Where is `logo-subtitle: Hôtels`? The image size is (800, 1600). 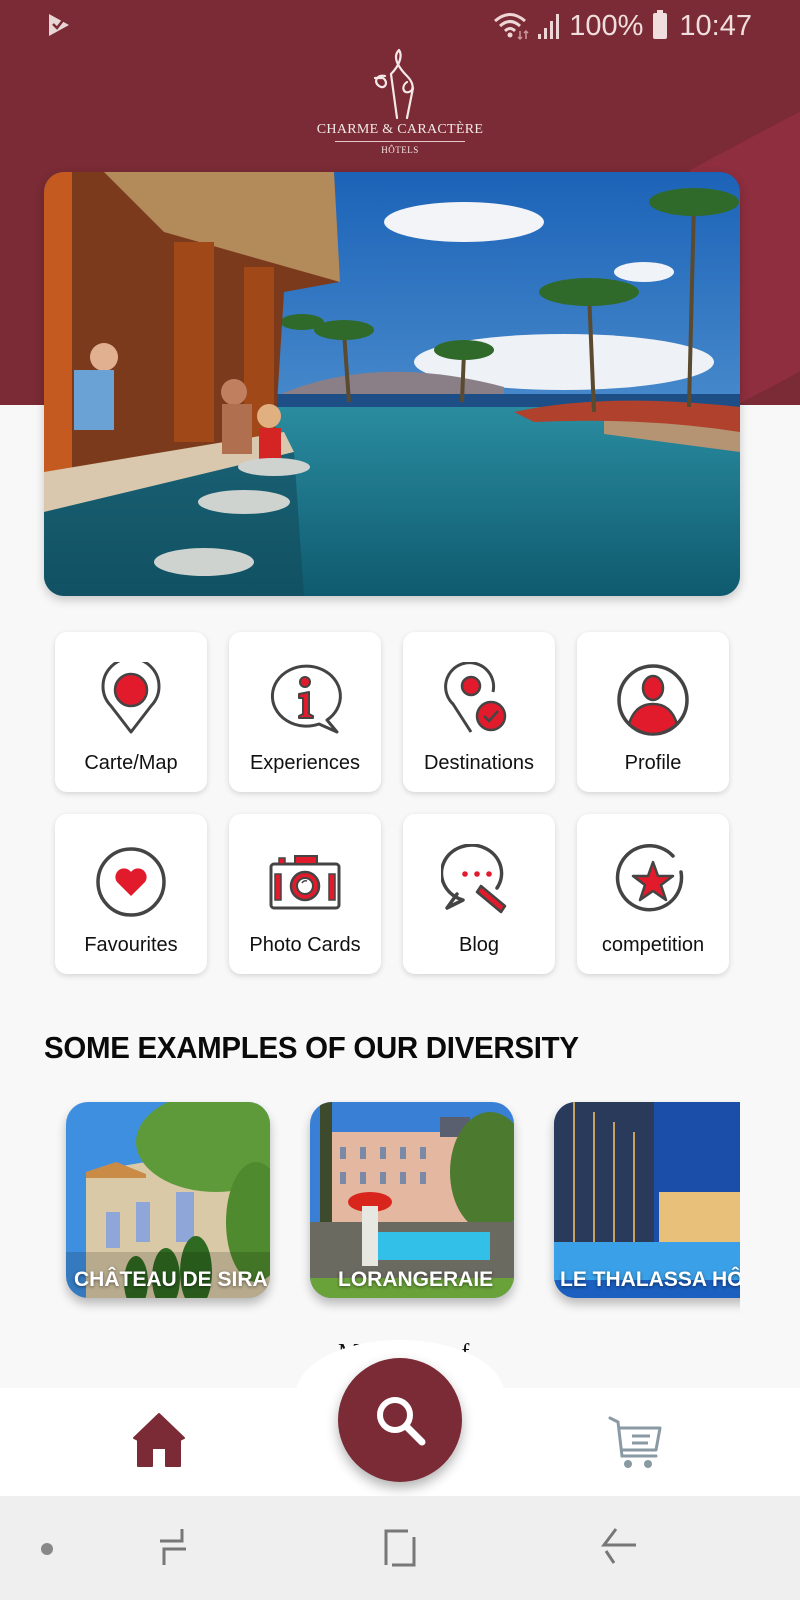 logo-subtitle: Hôtels is located at coordinates (400, 150).